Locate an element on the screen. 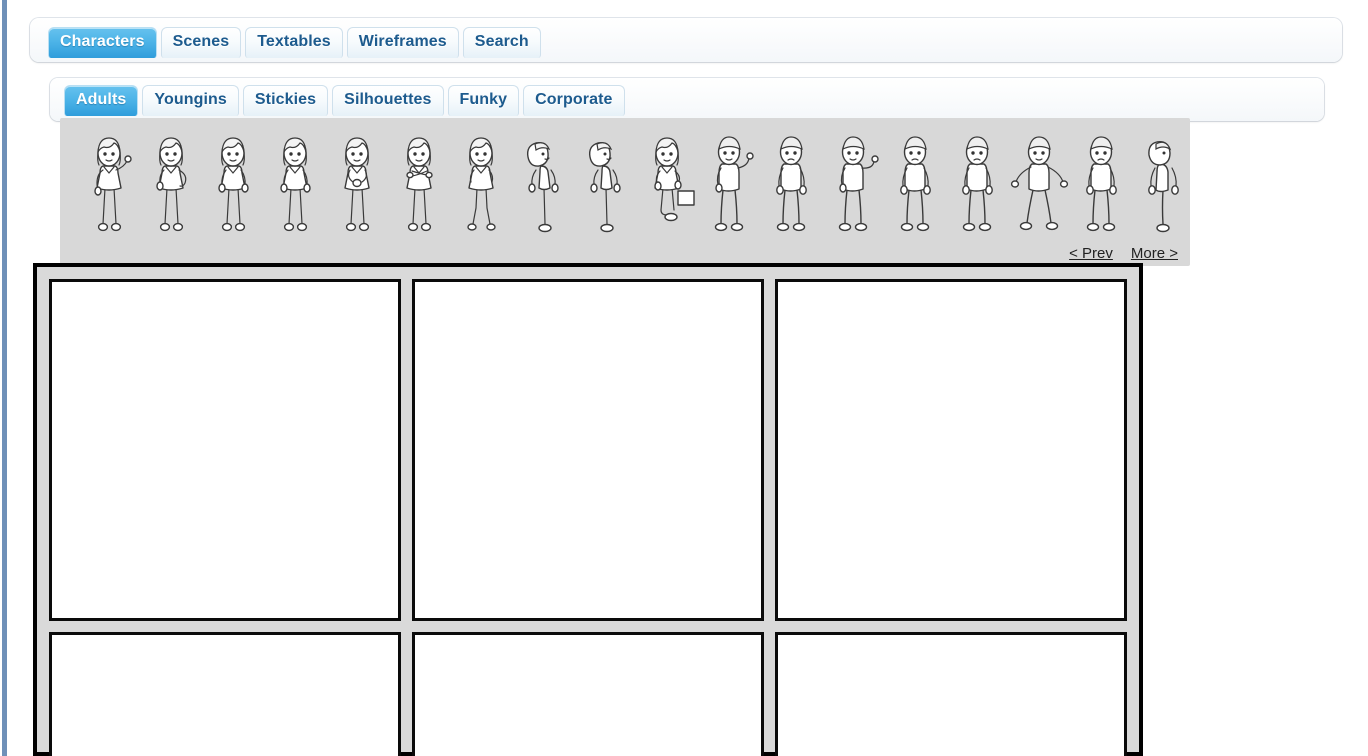  character-thumb-woman-sitting is located at coordinates (481, 182).